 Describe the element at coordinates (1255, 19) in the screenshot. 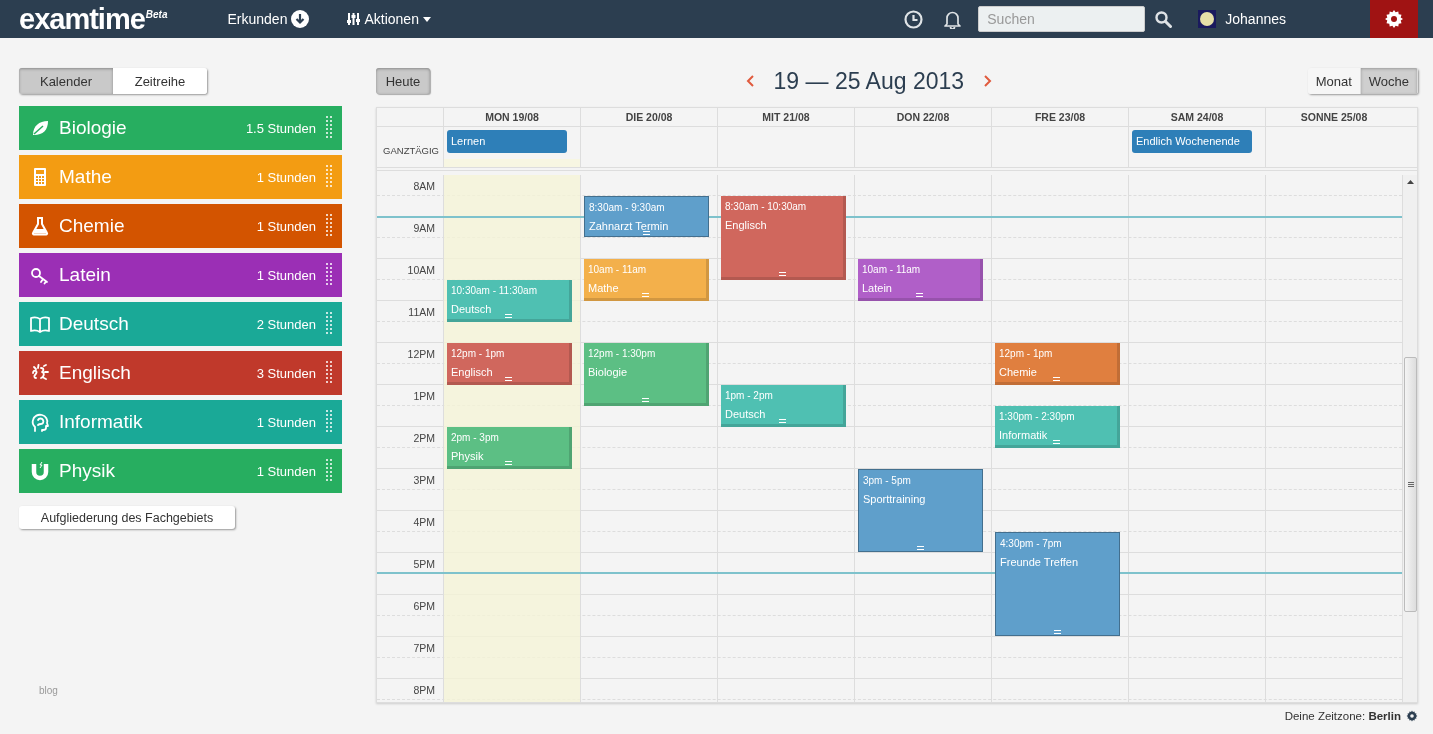

I see `user-name: Johannes` at that location.